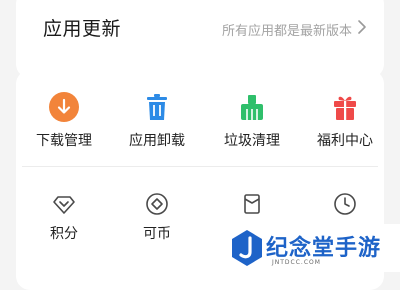 The width and height of the screenshot is (400, 290). I want to click on service-points: 积分, so click(64, 217).